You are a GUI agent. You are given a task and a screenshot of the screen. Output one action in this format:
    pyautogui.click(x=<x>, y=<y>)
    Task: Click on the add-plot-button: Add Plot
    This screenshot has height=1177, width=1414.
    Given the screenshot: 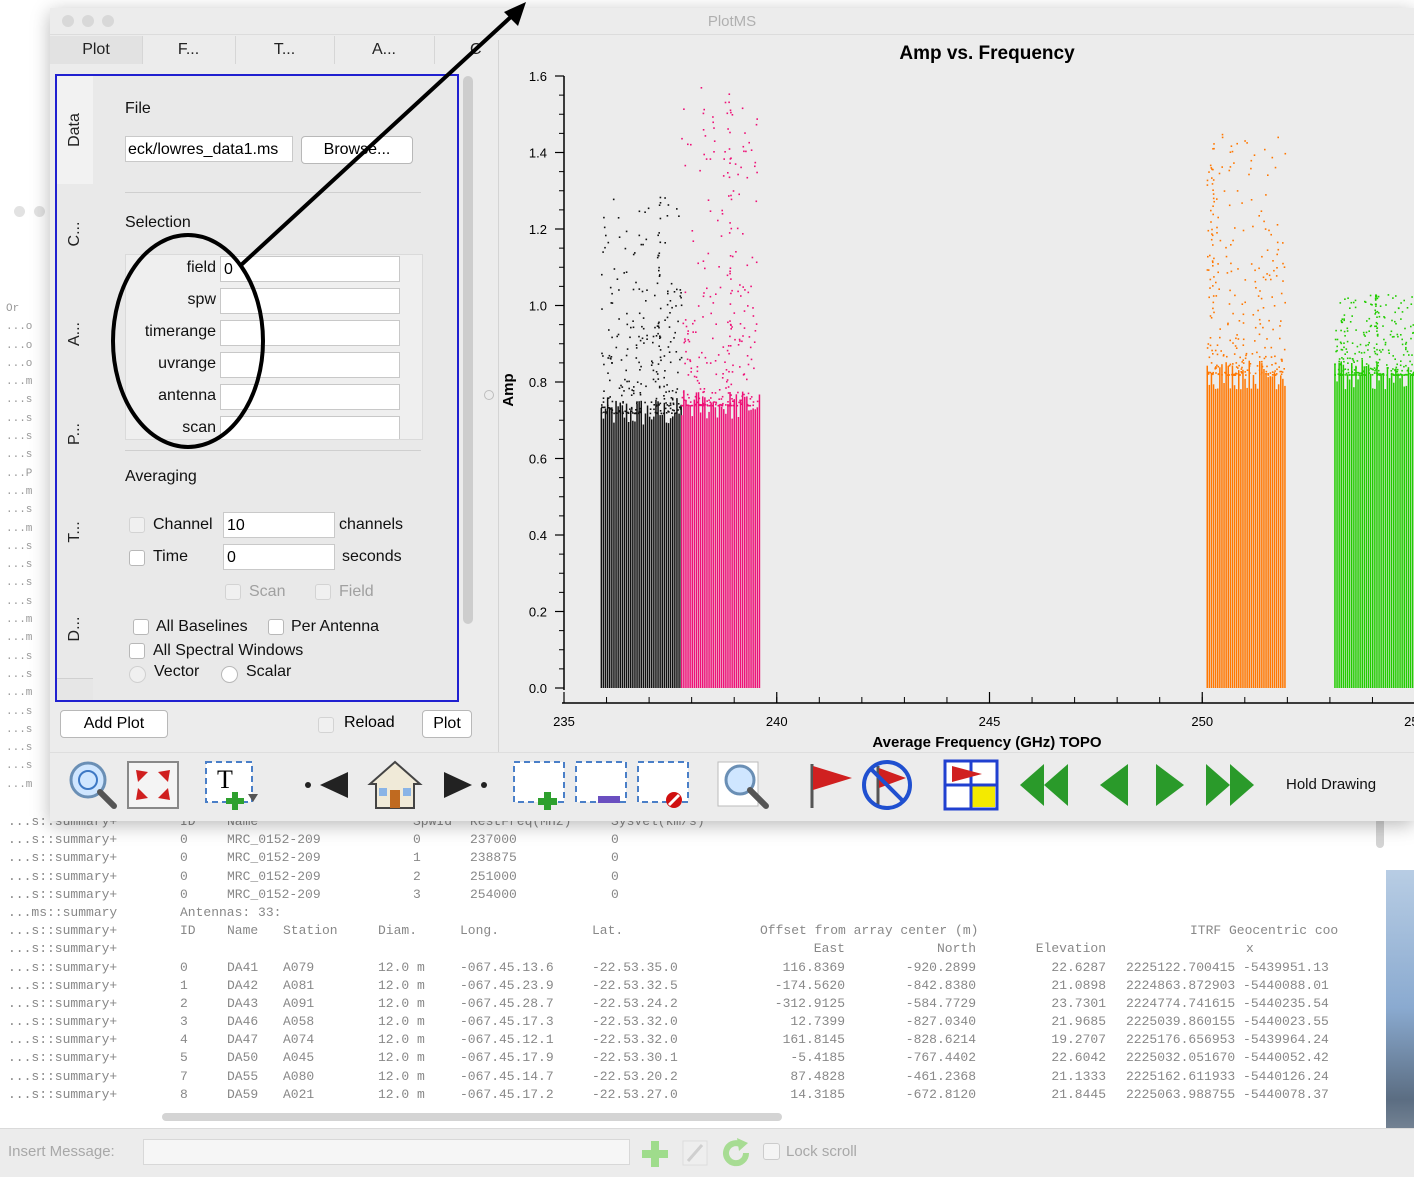 What is the action you would take?
    pyautogui.click(x=114, y=724)
    